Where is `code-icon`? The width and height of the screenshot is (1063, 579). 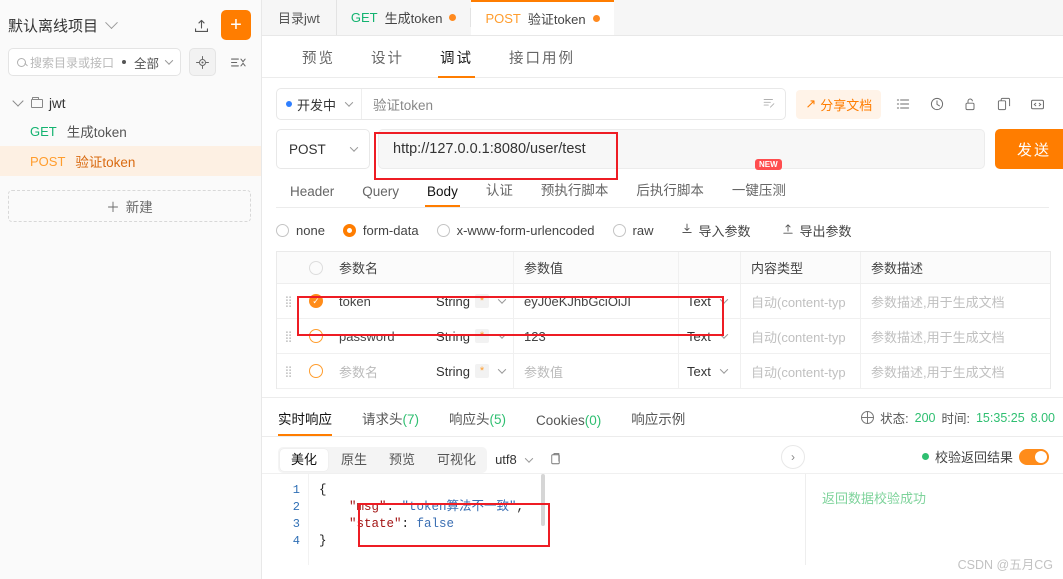
code-icon is located at coordinates (1037, 104).